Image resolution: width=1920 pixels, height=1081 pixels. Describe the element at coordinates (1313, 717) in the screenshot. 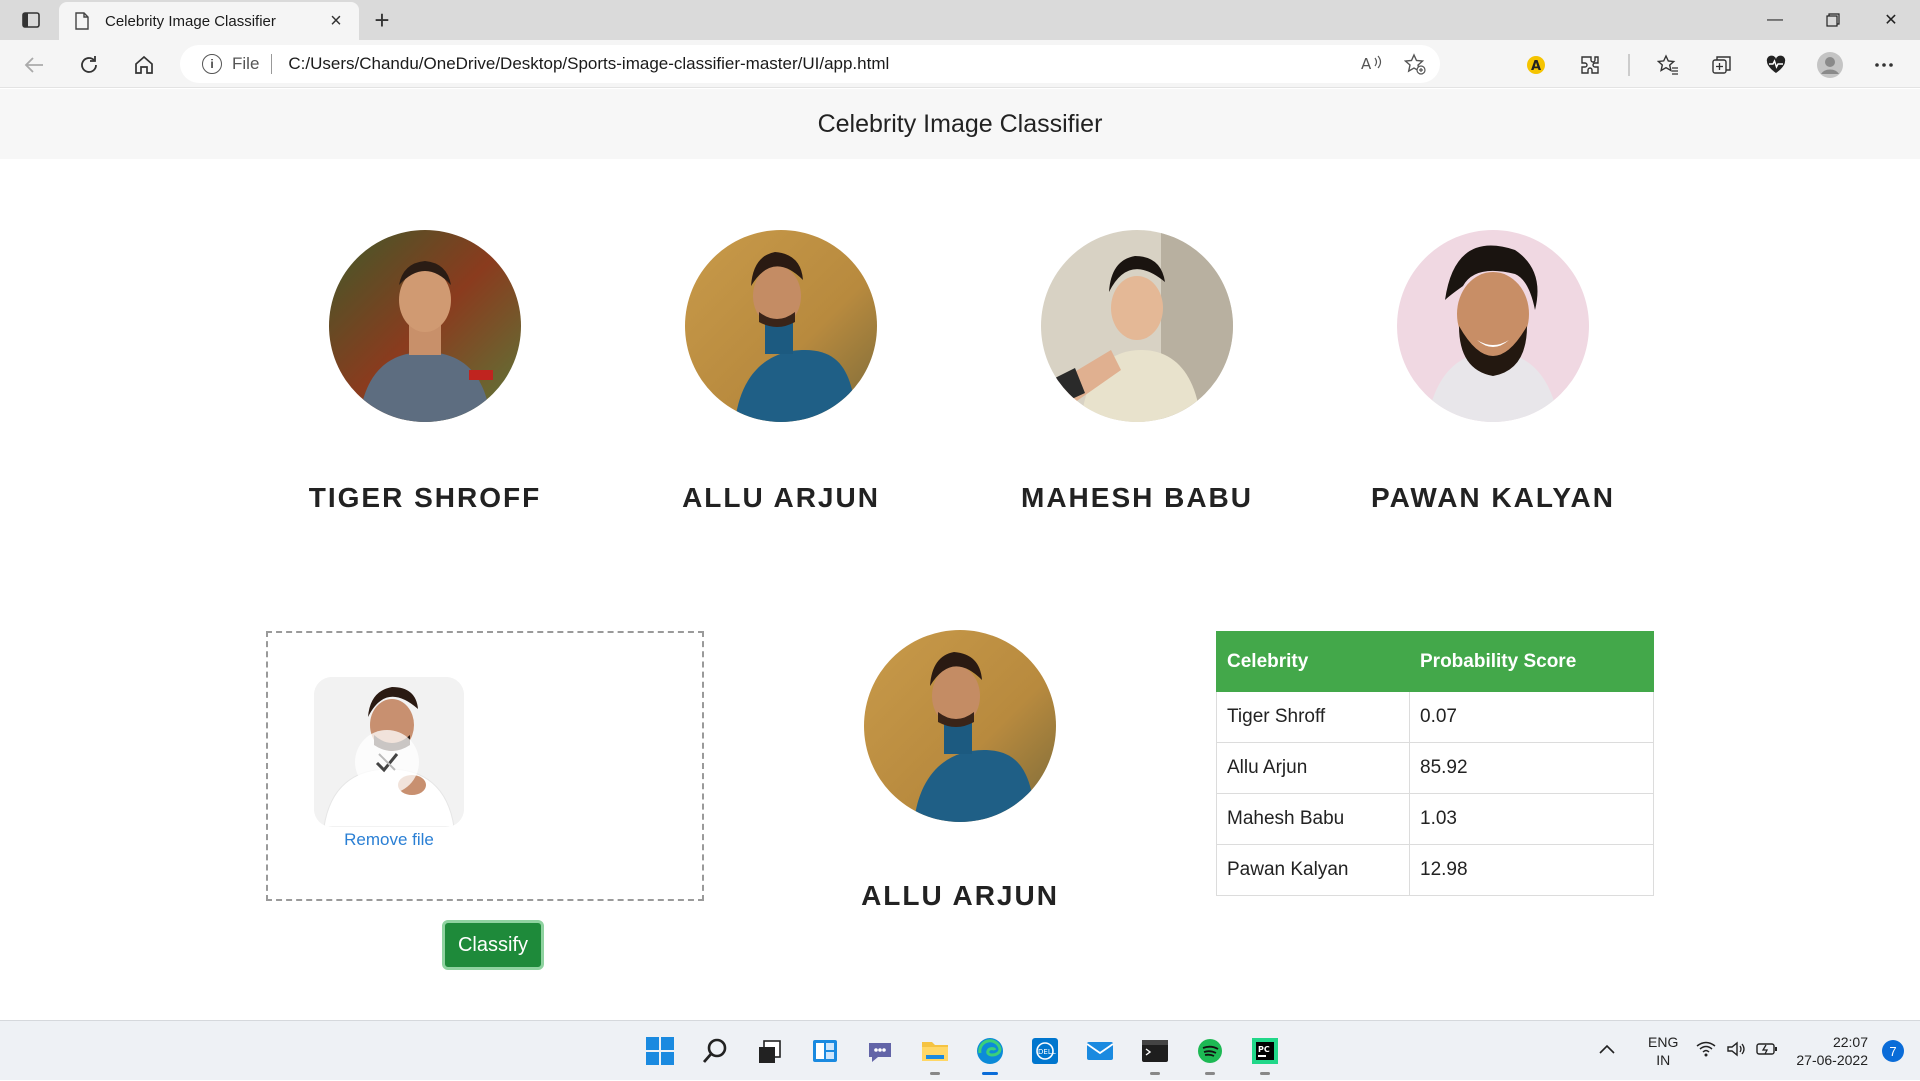

I see `celebrity-cell: Tiger Shroff` at that location.